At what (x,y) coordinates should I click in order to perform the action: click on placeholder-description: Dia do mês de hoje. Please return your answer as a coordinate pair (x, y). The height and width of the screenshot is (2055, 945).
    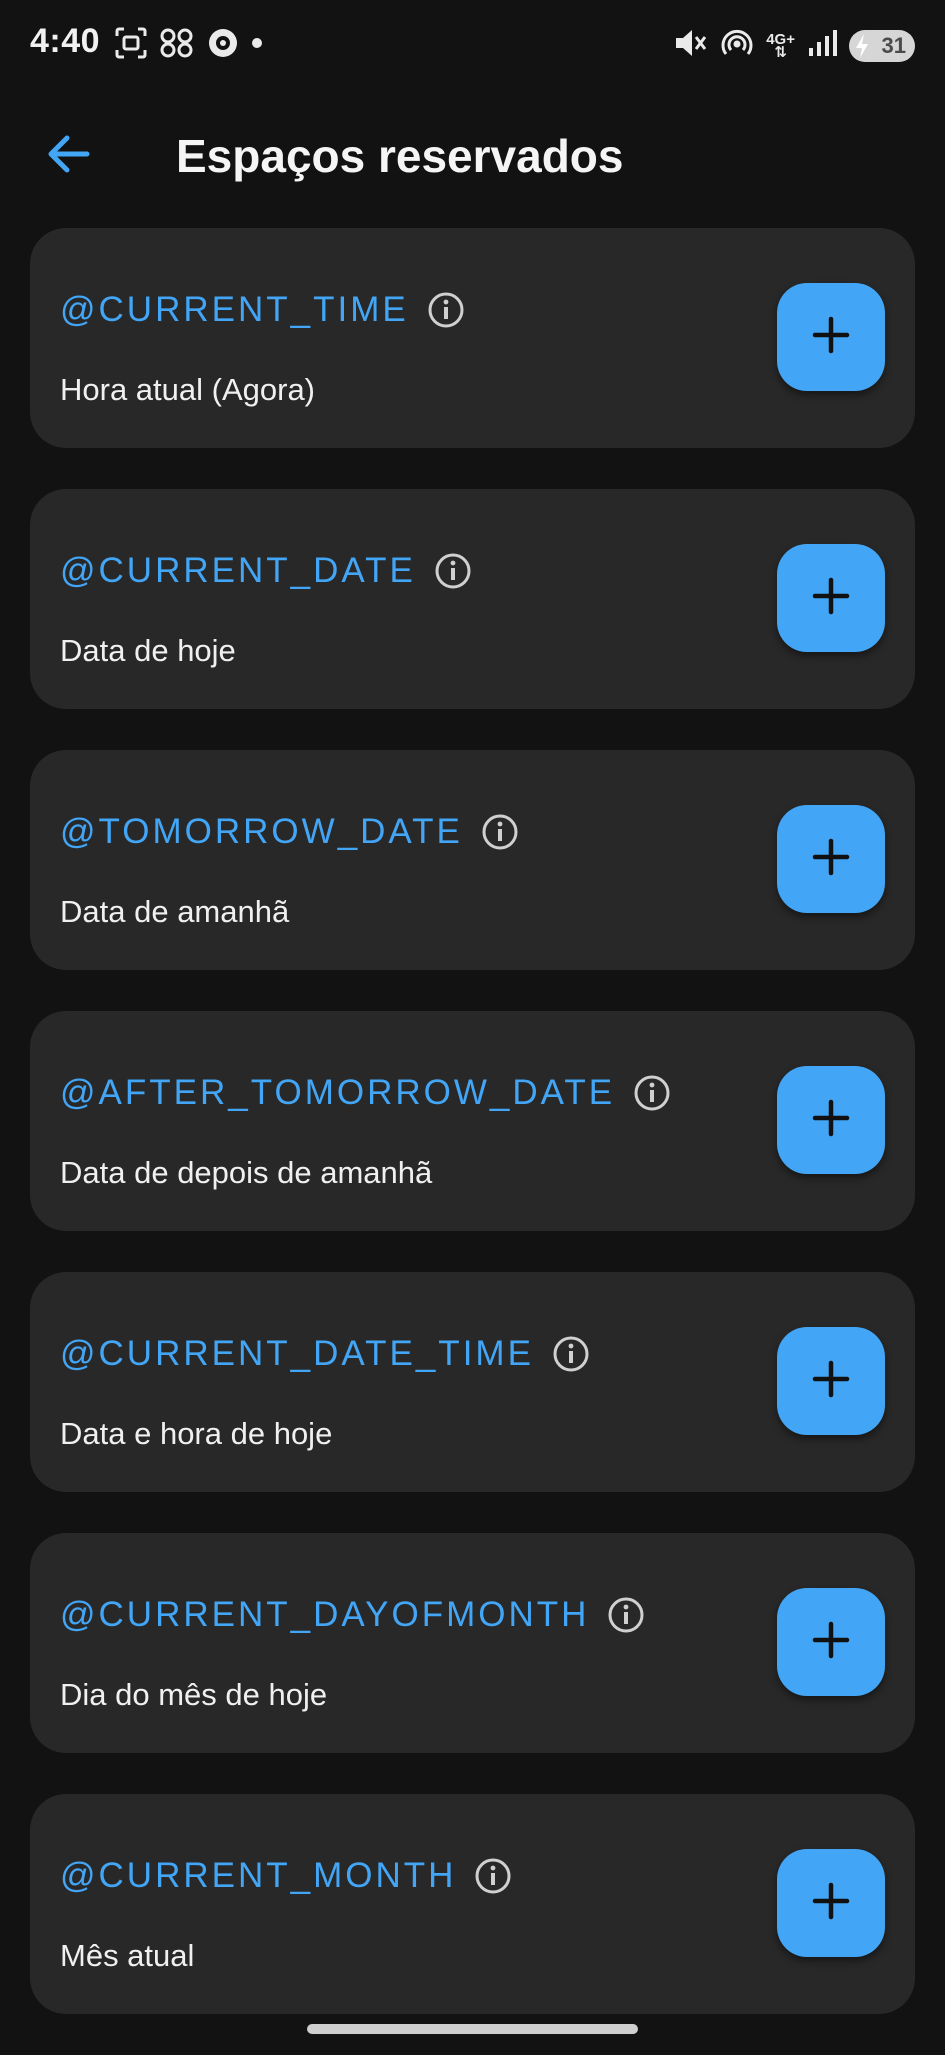
    Looking at the image, I should click on (194, 1694).